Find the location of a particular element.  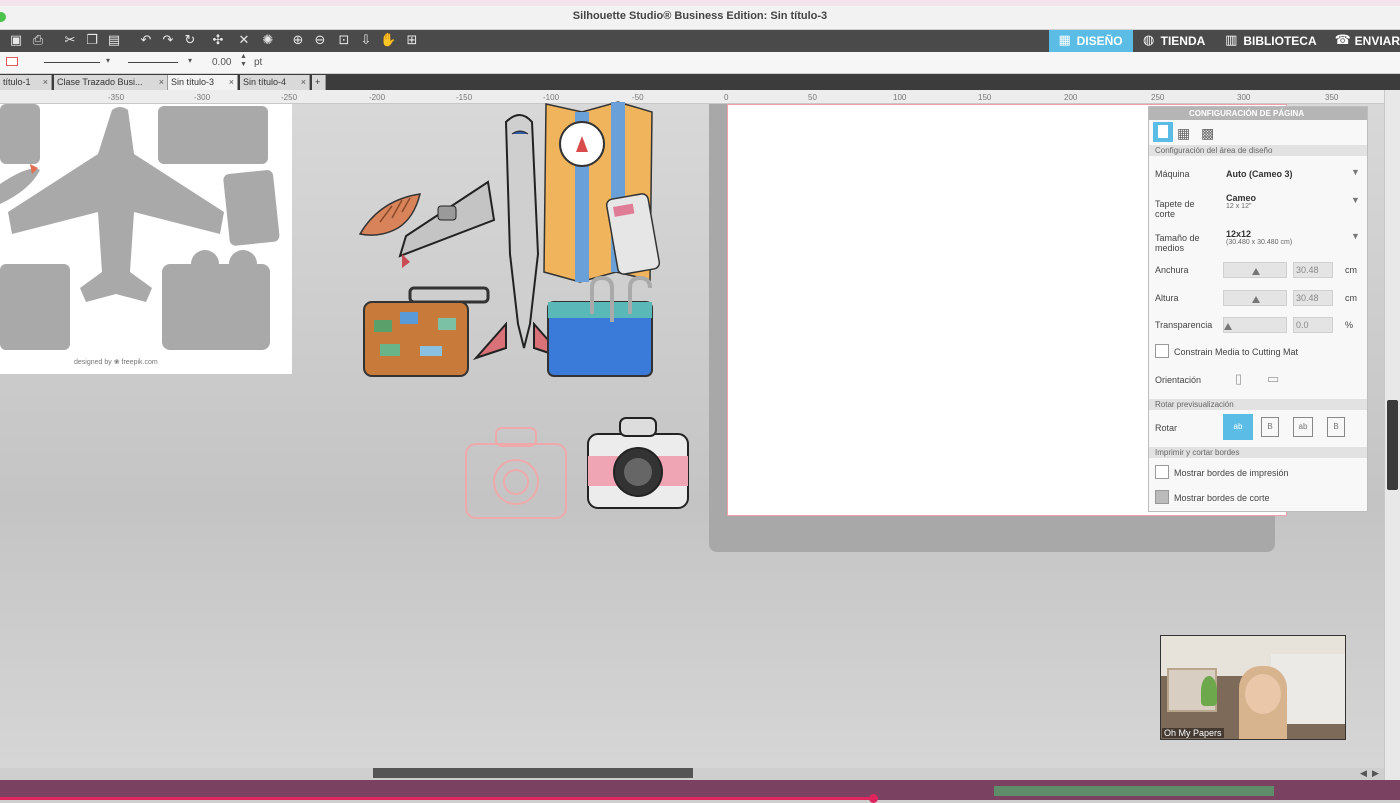

print-icon: ⎙ is located at coordinates (38, 41).